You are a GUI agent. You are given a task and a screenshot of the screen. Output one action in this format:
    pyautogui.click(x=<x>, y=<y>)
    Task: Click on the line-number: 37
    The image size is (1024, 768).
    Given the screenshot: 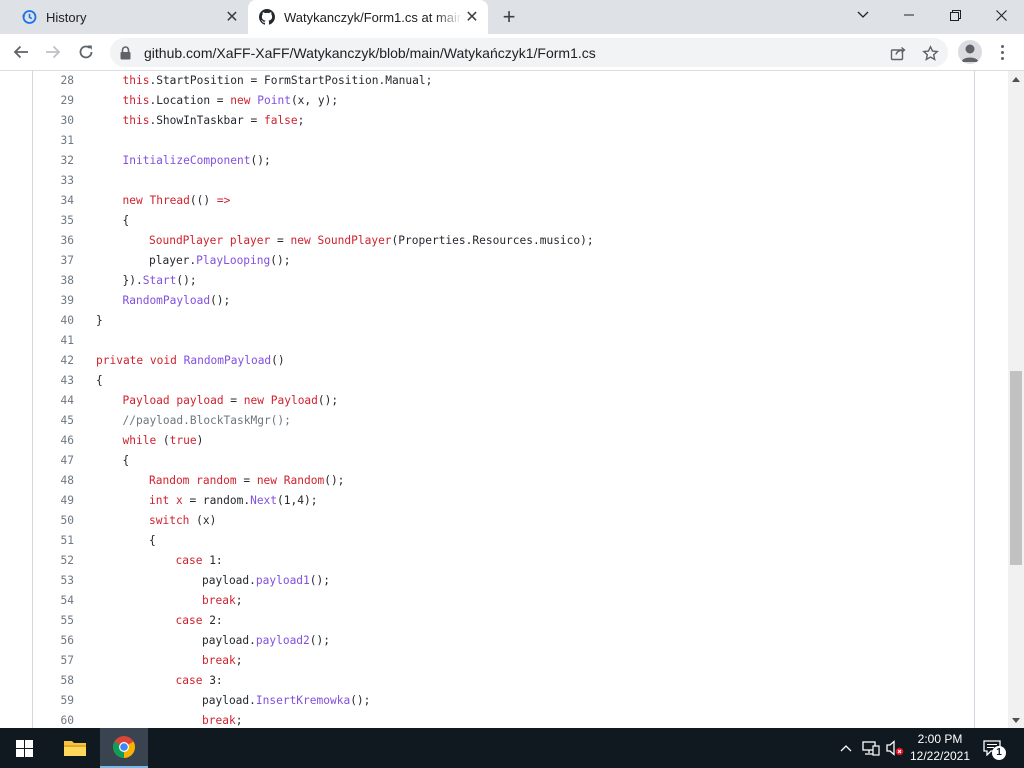 What is the action you would take?
    pyautogui.click(x=53, y=261)
    